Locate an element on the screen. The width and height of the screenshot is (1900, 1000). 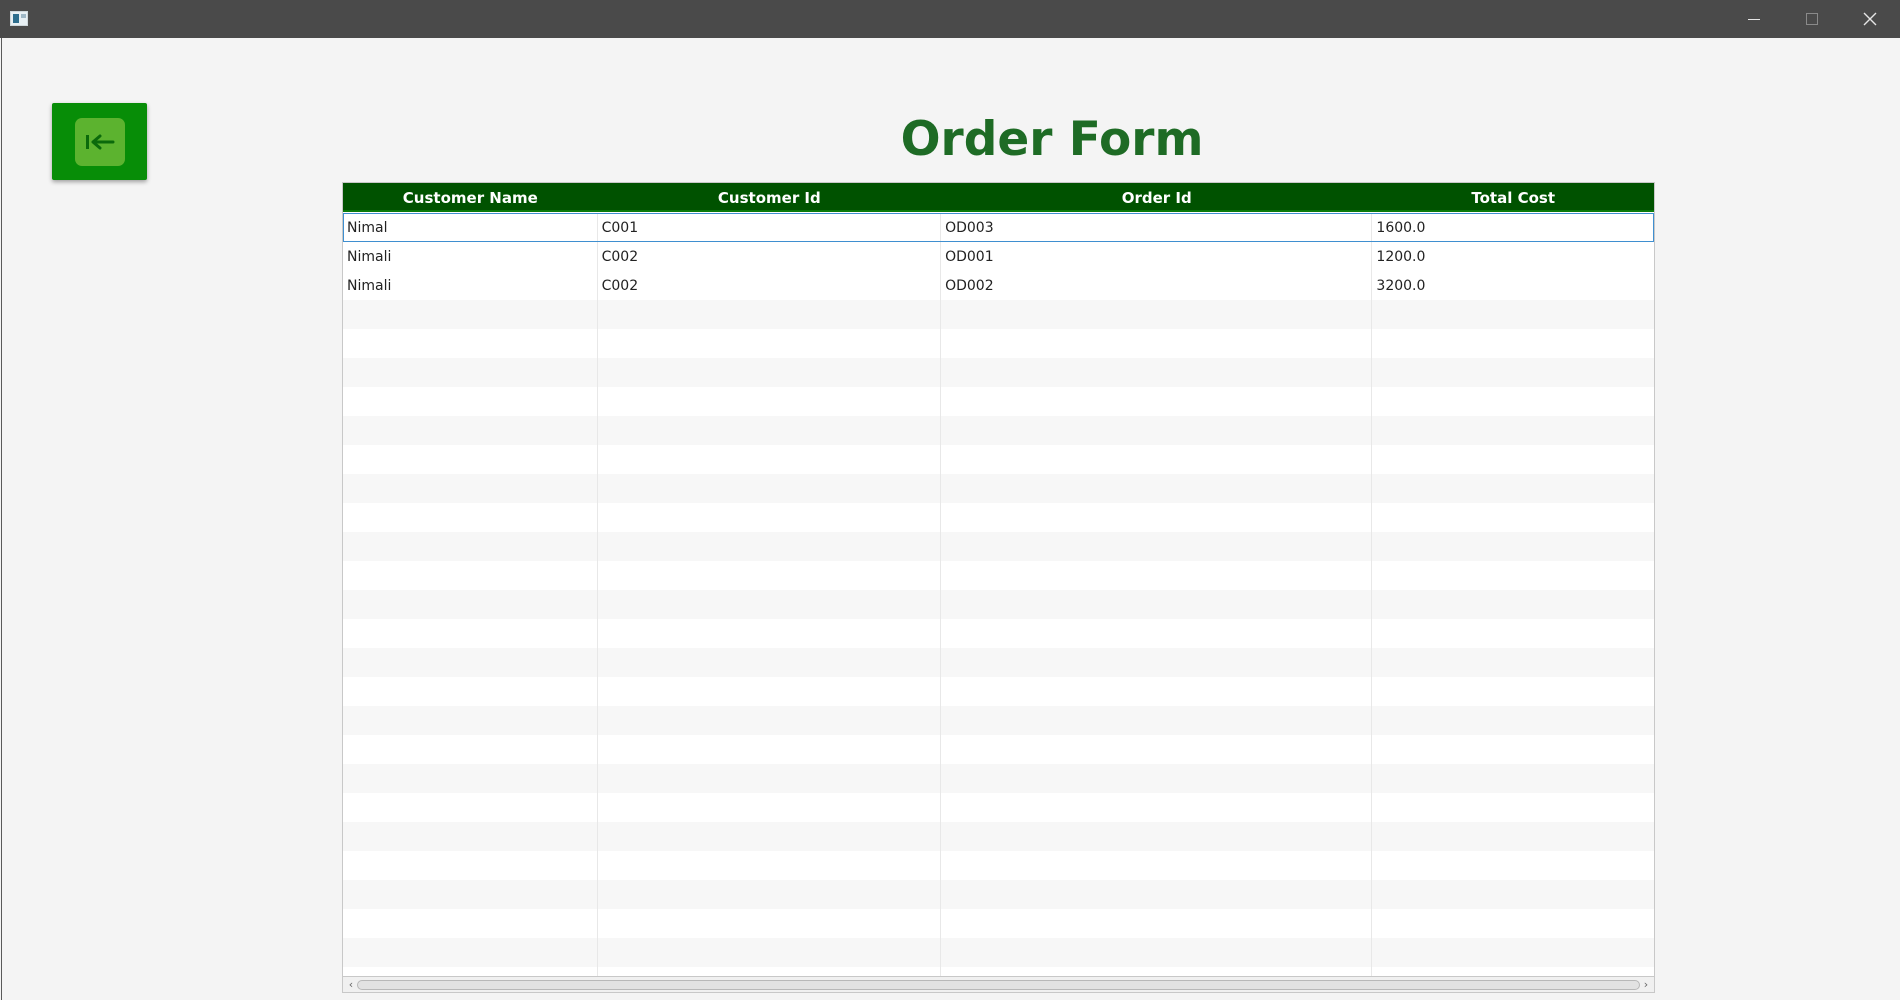
app-window-icon is located at coordinates (19, 18).